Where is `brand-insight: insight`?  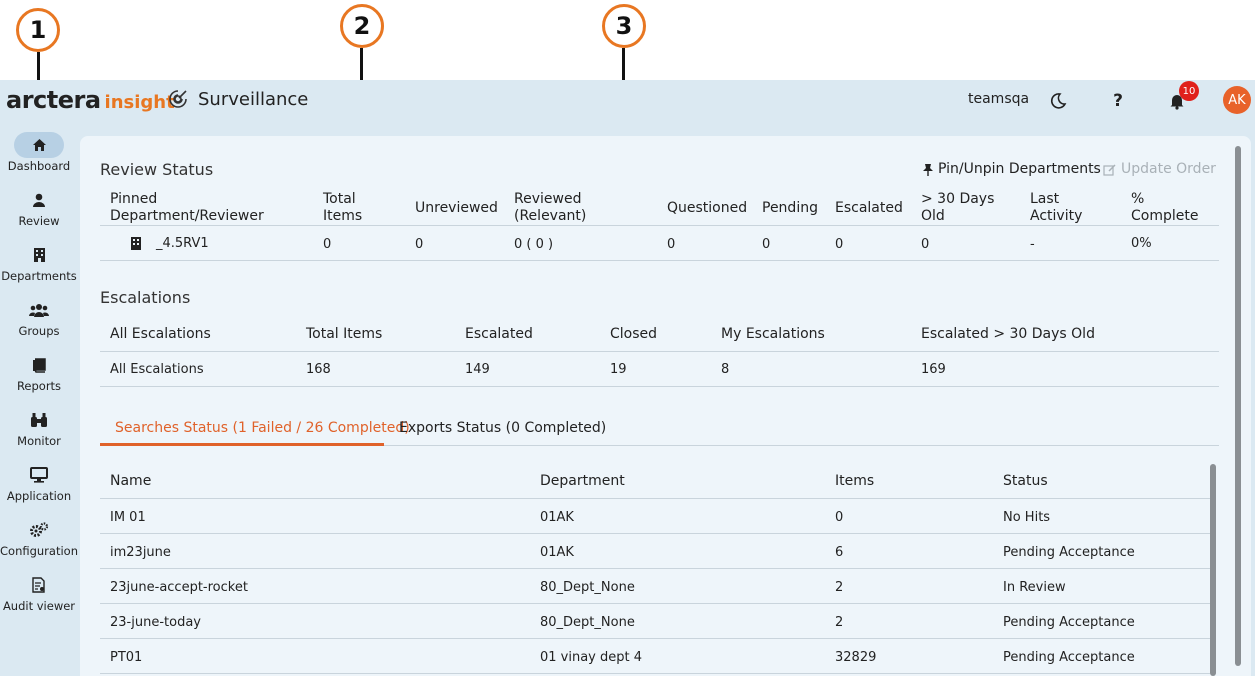 brand-insight: insight is located at coordinates (139, 102).